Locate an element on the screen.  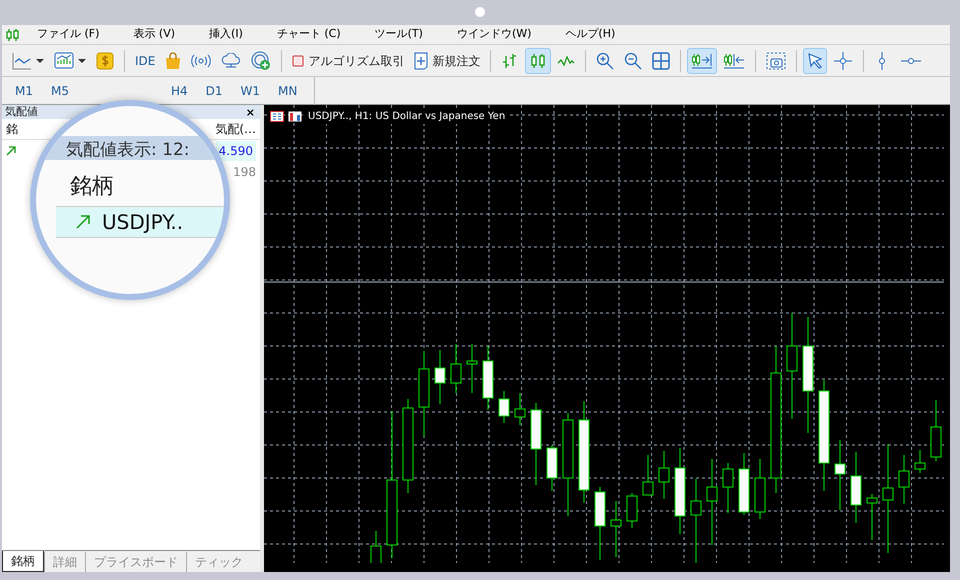
price-cell: 4.590 is located at coordinates (236, 150).